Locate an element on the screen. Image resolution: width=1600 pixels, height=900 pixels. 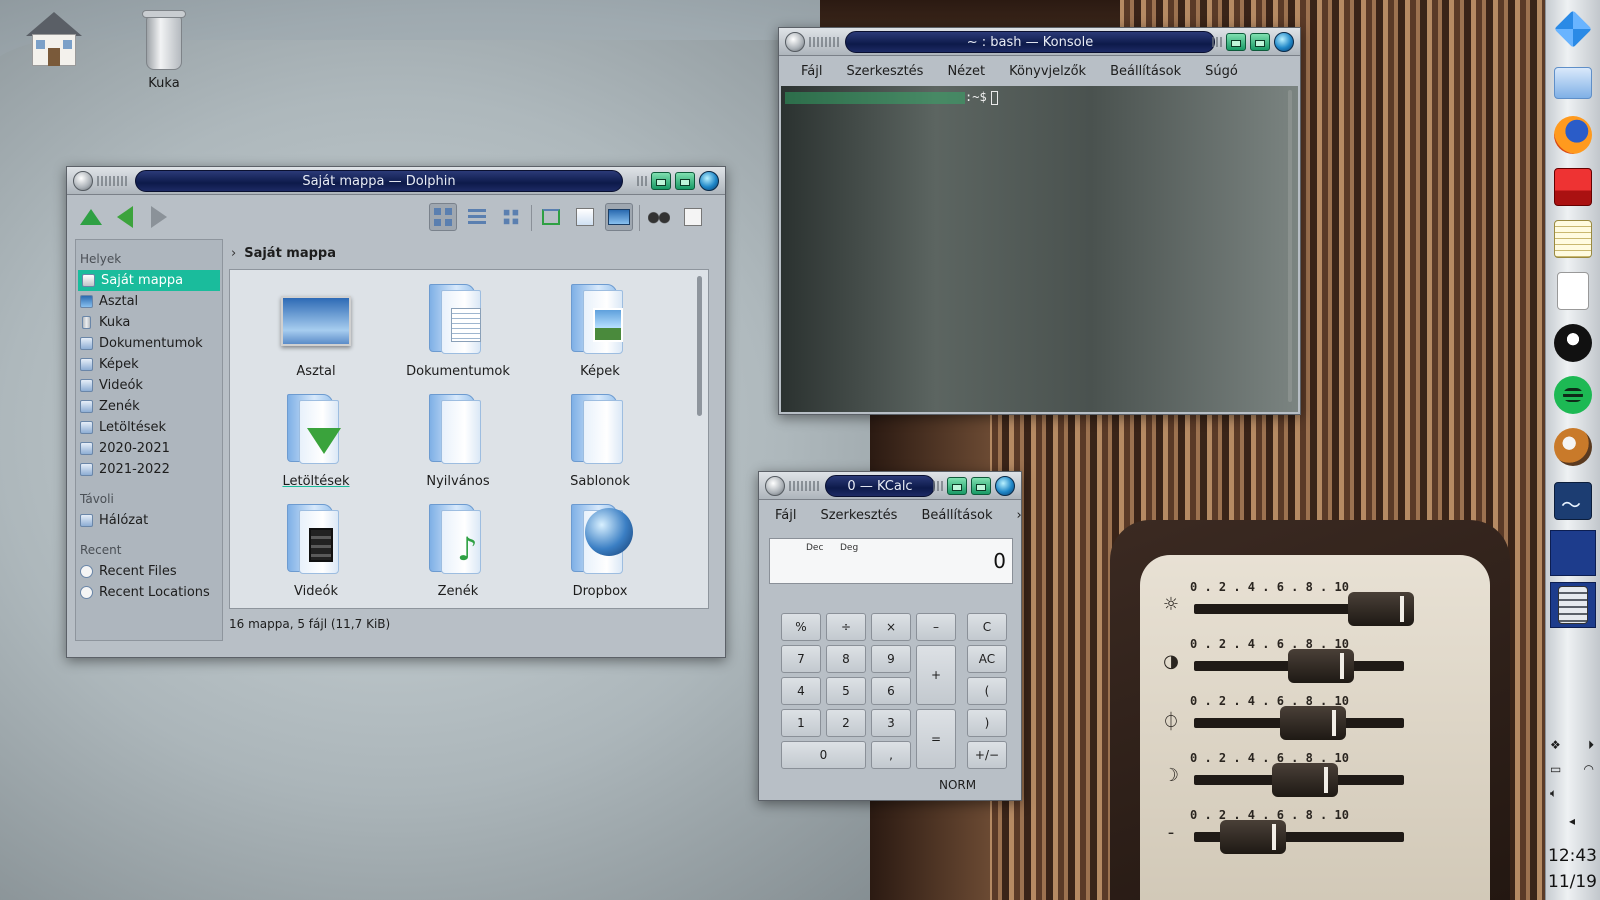
dock-item-konsole: >_ is located at coordinates (1573, 578).